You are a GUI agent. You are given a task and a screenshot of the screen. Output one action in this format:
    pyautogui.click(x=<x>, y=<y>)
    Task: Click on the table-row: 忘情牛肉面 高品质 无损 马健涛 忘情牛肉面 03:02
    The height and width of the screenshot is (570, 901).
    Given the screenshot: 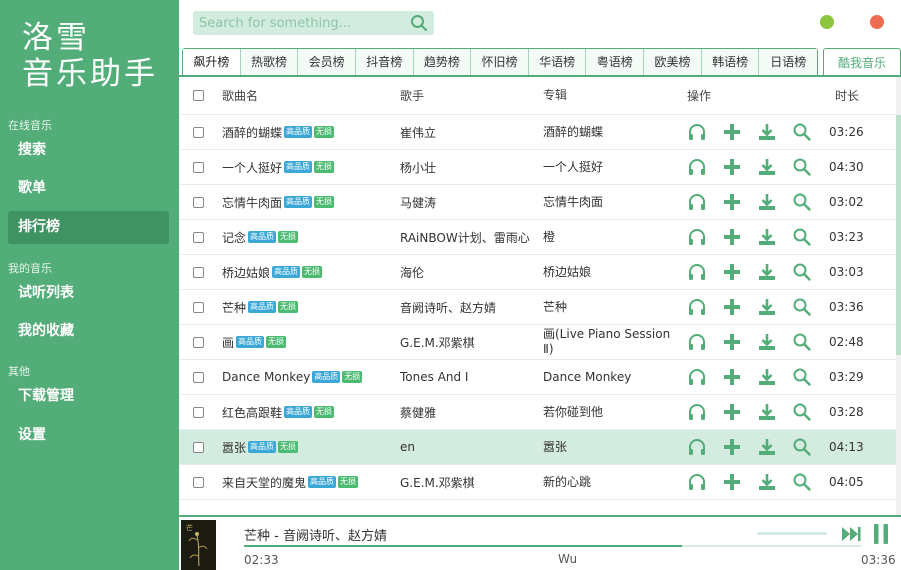 What is the action you would take?
    pyautogui.click(x=537, y=202)
    